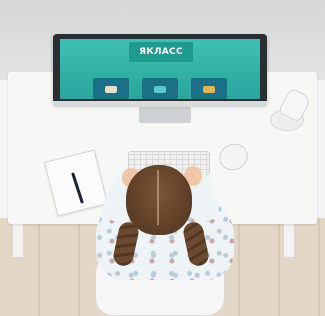 Image resolution: width=325 pixels, height=316 pixels. Describe the element at coordinates (18, 240) in the screenshot. I see `desk-leg-left` at that location.